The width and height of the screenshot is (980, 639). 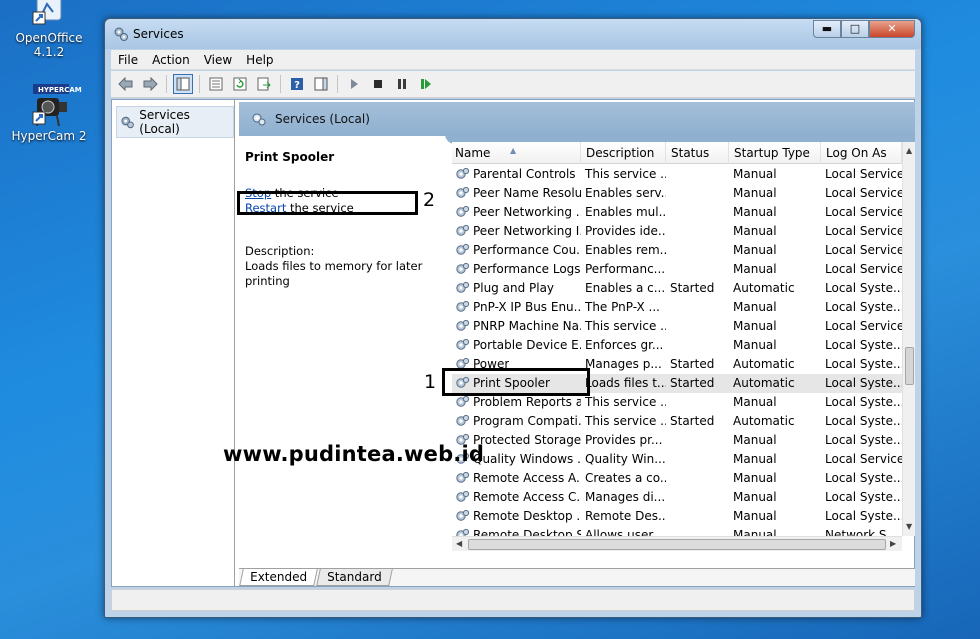 I want to click on close-button: ✕, so click(x=892, y=29).